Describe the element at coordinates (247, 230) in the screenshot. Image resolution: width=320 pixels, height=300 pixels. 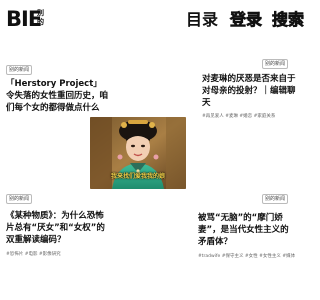
I see `card-4-title: 被骂“无脑”的“摩门娇妻”，是当代女性主义的矛盾体？` at that location.